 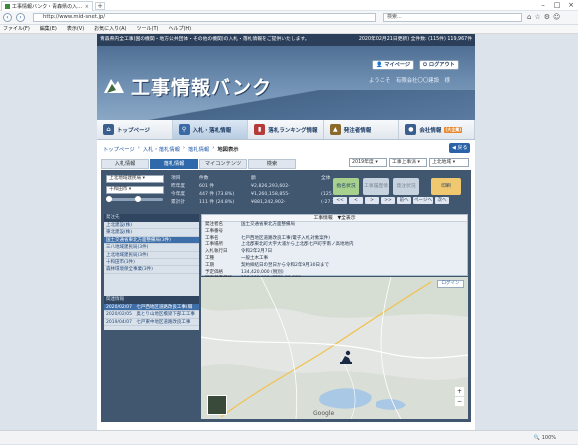 What do you see at coordinates (459, 401) in the screenshot?
I see `zoom-out-button: −` at bounding box center [459, 401].